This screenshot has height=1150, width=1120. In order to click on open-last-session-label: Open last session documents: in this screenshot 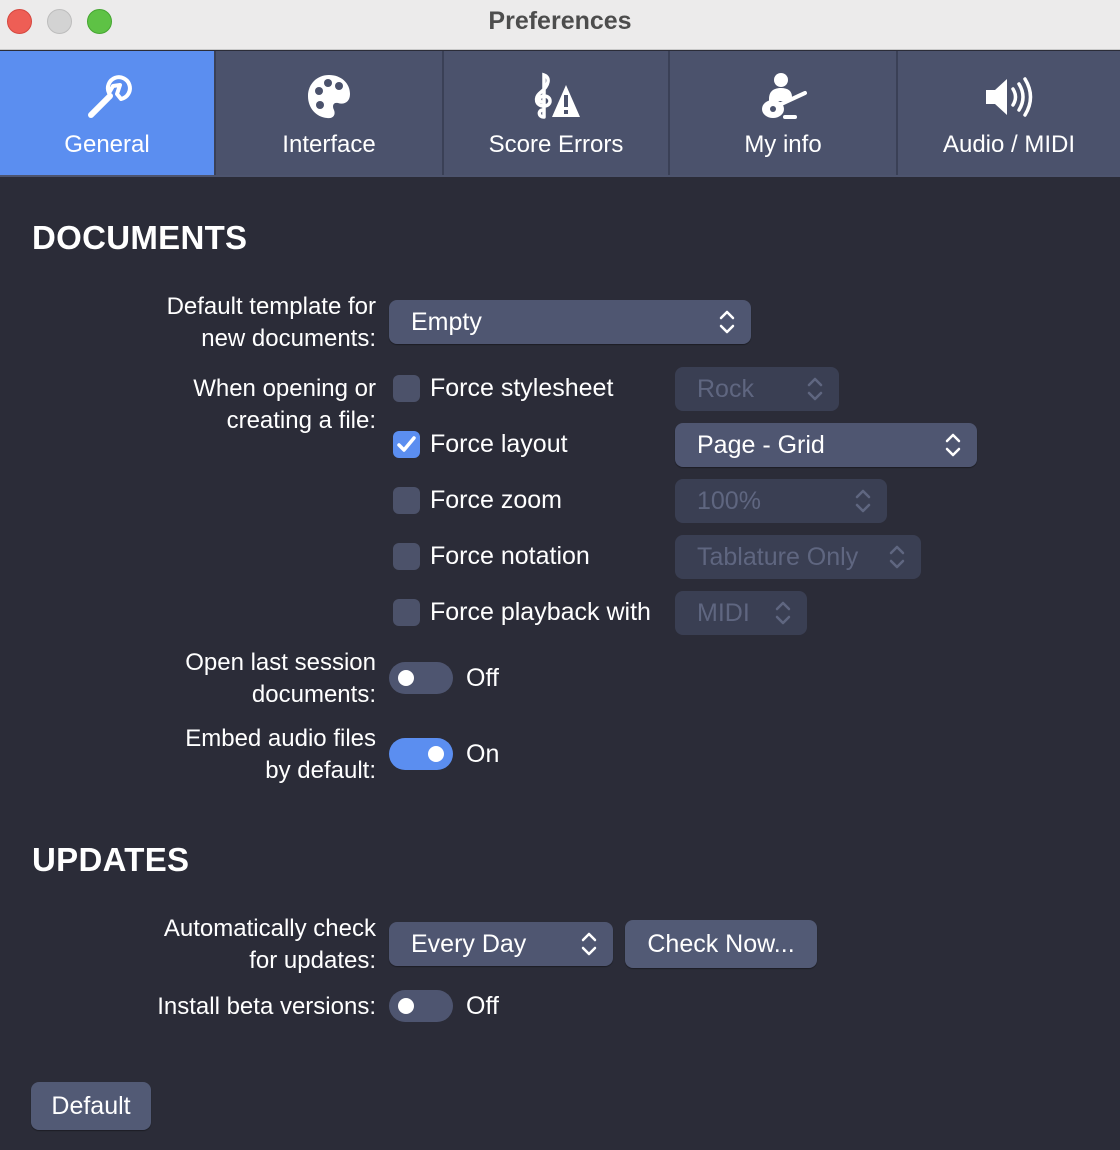, I will do `click(280, 678)`.